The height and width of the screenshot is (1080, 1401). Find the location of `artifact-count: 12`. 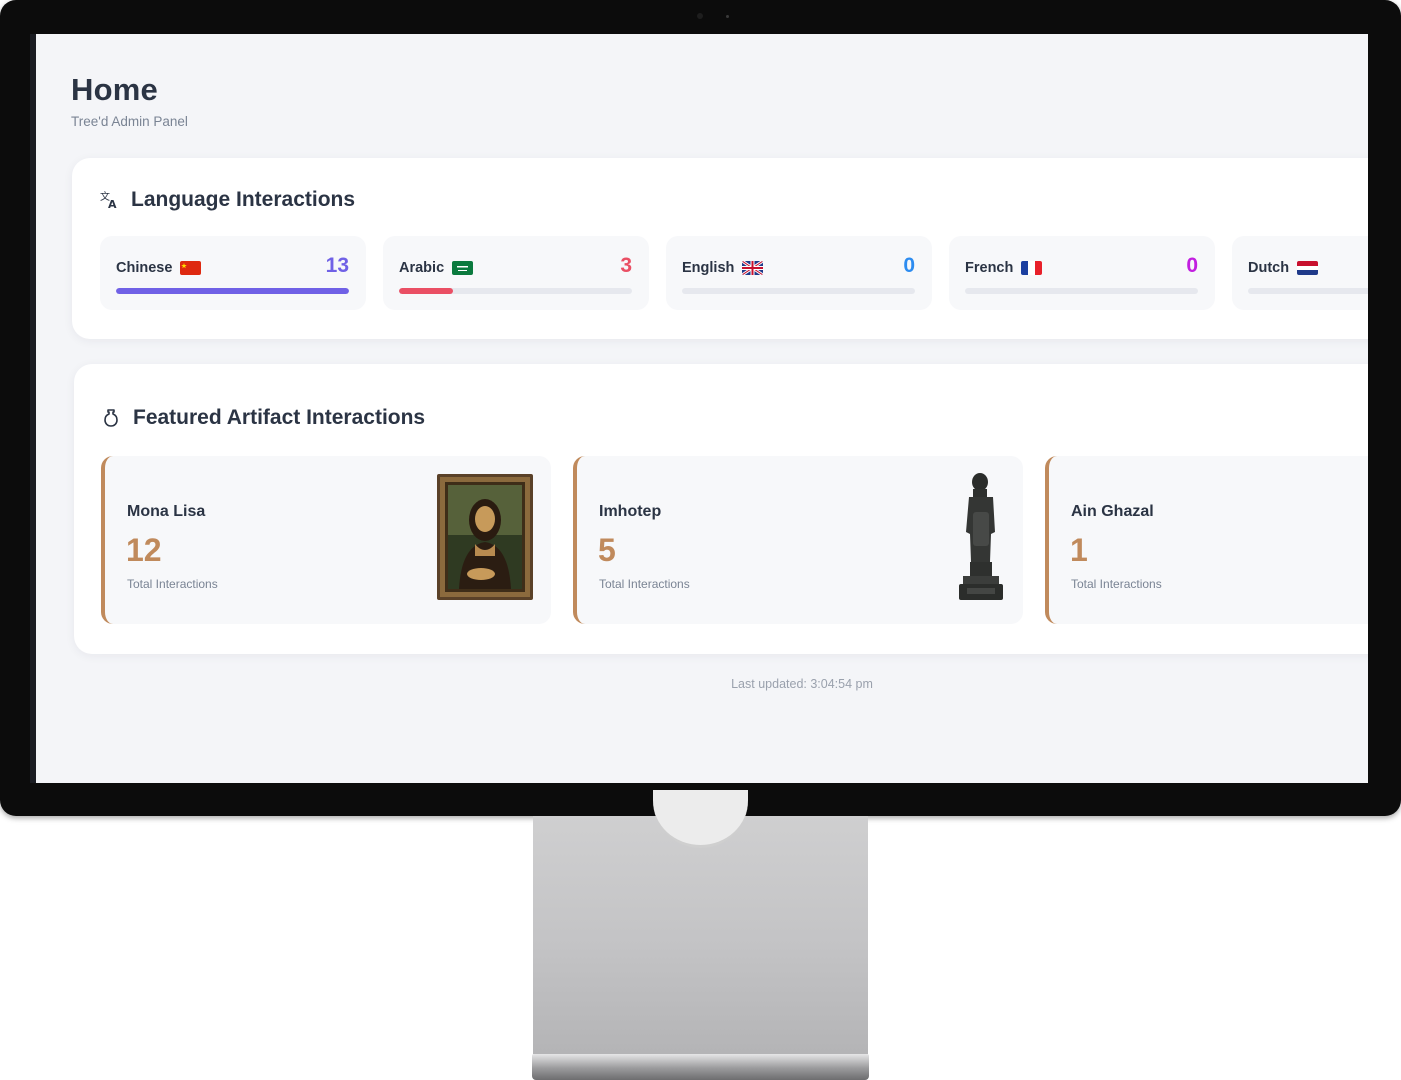

artifact-count: 12 is located at coordinates (144, 550).